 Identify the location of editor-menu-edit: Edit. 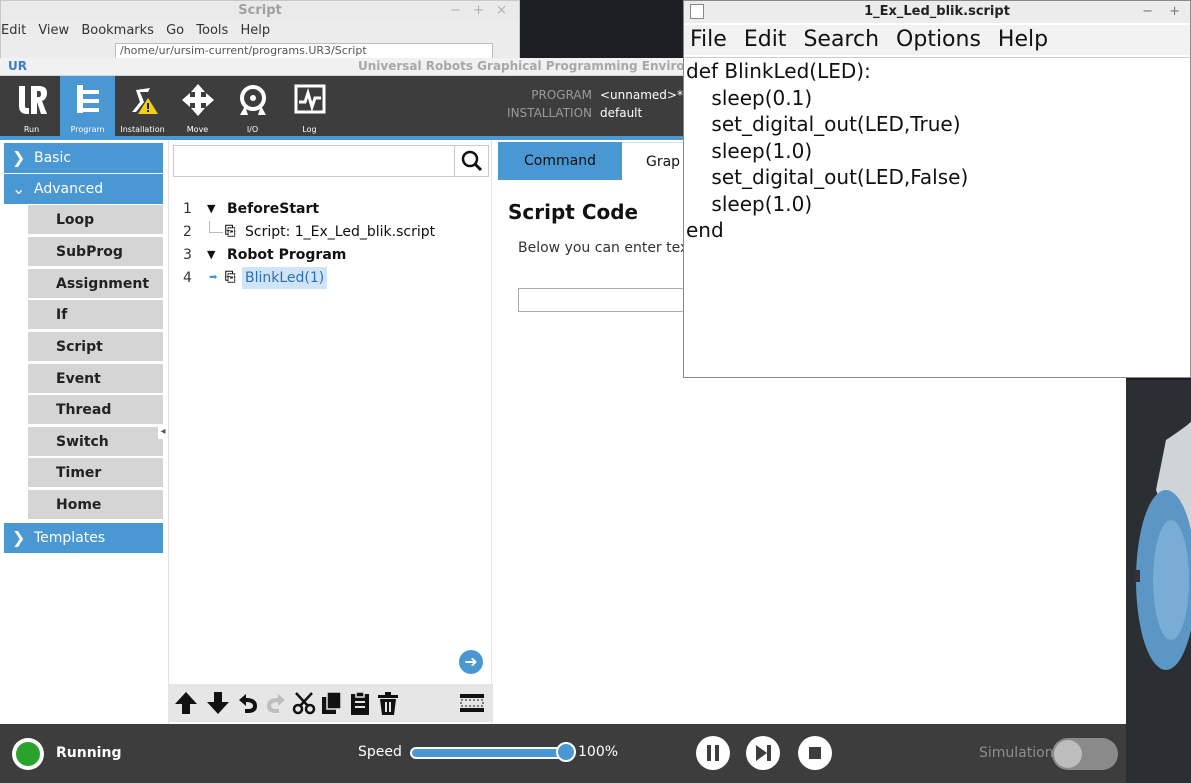
(765, 39).